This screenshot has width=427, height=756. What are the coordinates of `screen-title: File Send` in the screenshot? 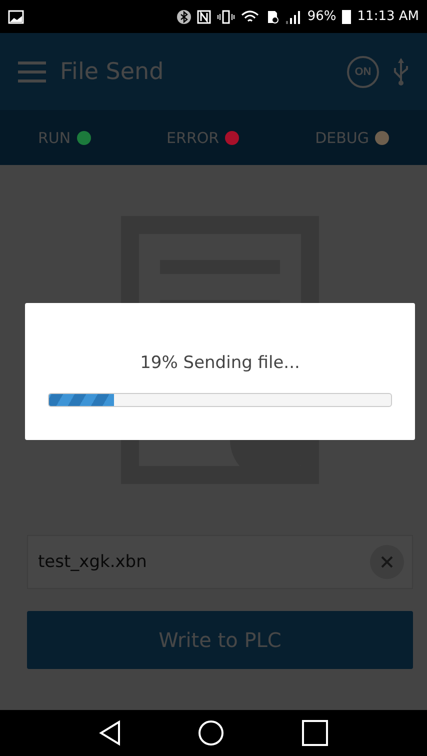 It's located at (112, 71).